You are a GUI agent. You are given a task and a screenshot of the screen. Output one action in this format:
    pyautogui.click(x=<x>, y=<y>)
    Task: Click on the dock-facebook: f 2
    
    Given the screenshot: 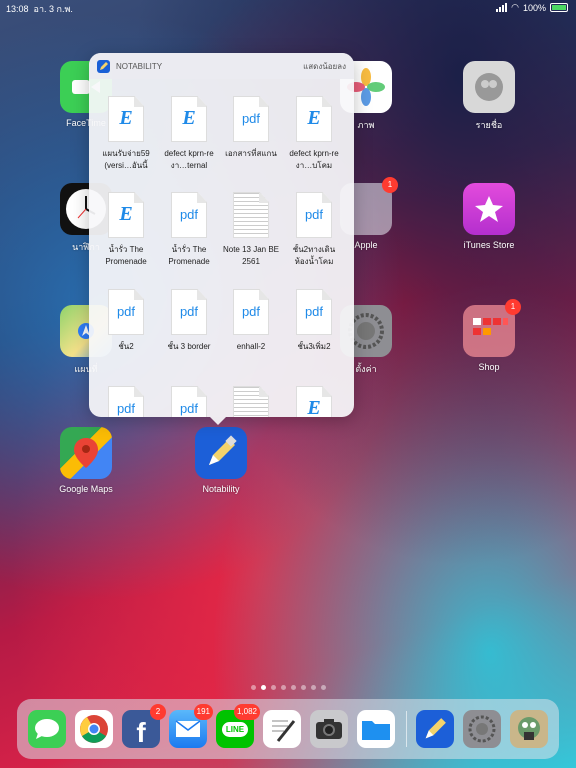 What is the action you would take?
    pyautogui.click(x=144, y=726)
    